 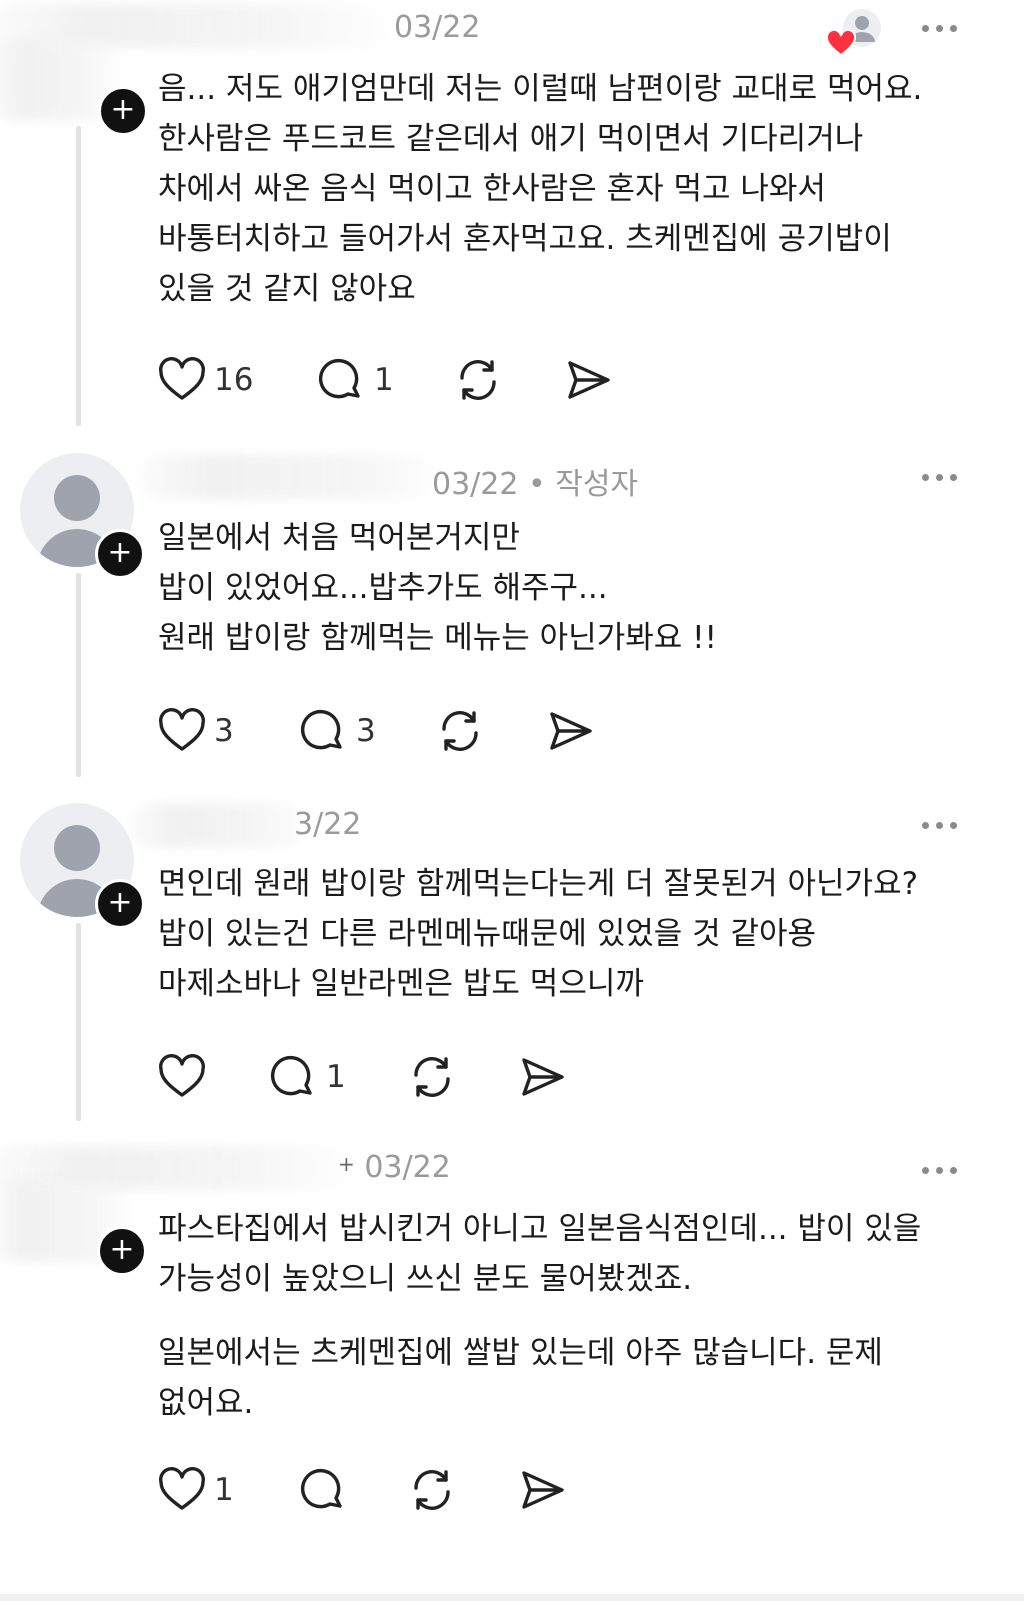 I want to click on like-count: 16, so click(x=234, y=380).